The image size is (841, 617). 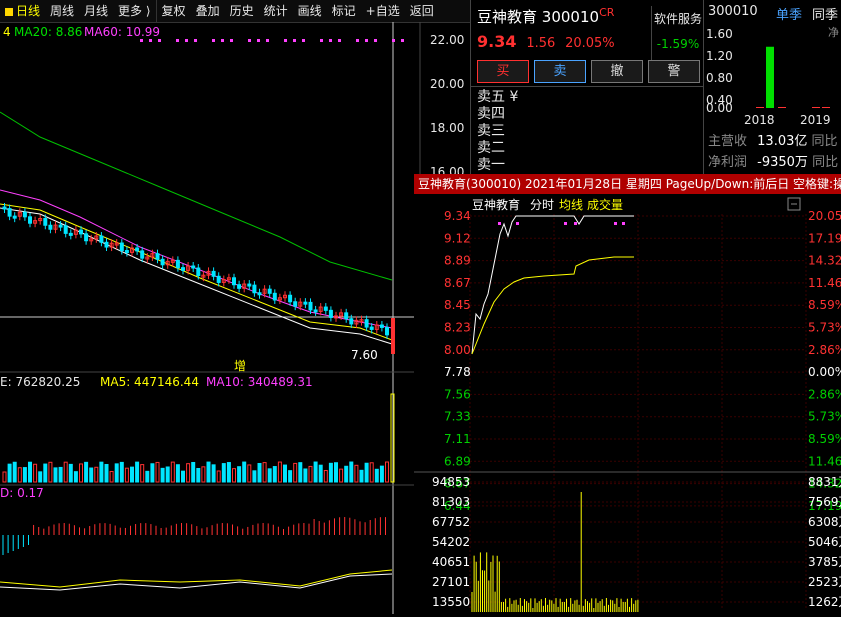 I want to click on ask-level-2: 卖二, so click(x=491, y=148).